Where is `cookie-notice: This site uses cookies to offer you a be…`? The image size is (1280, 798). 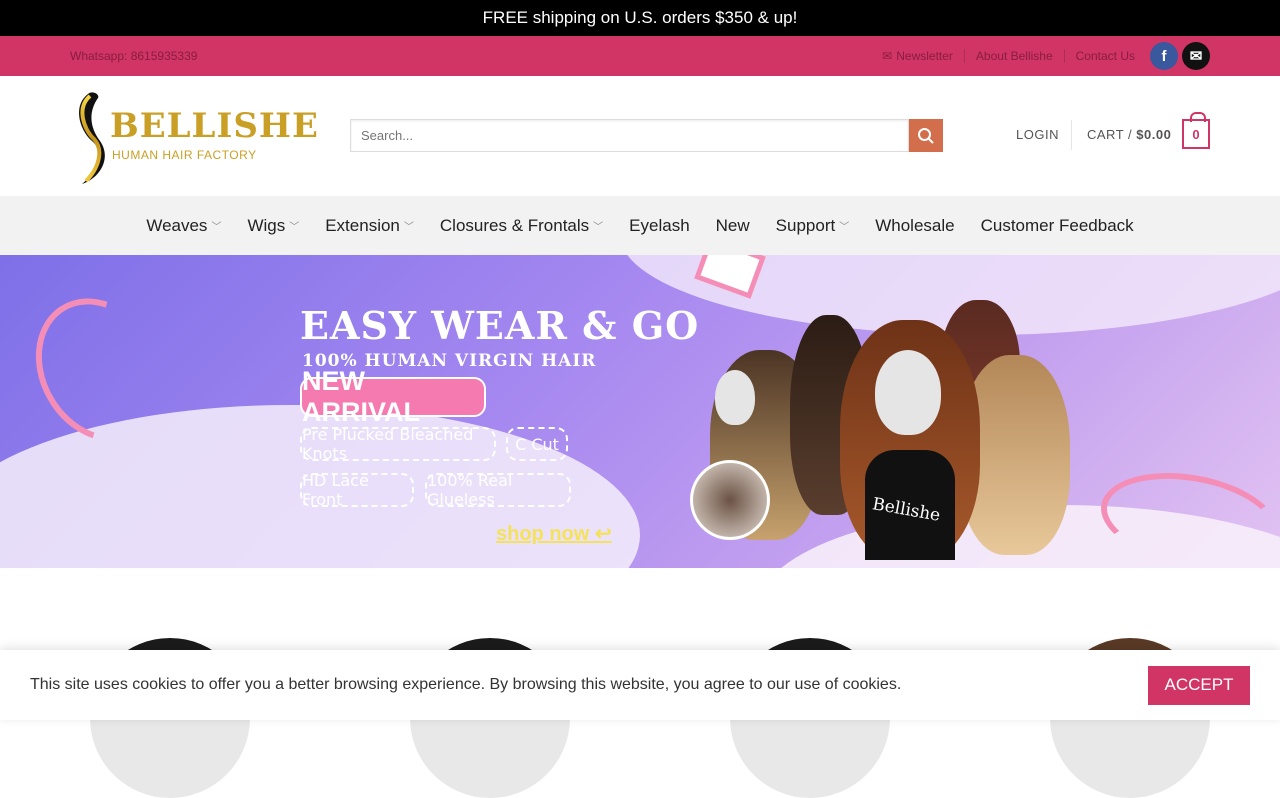 cookie-notice: This site uses cookies to offer you a be… is located at coordinates (640, 685).